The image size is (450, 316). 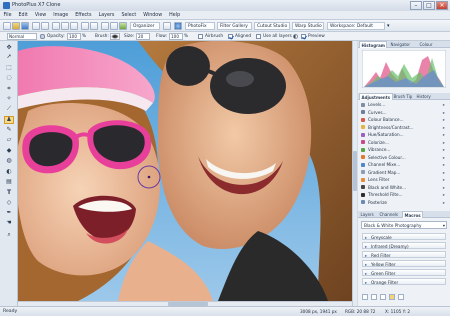 What do you see at coordinates (7, 26) in the screenshot?
I see `new-file-icon` at bounding box center [7, 26].